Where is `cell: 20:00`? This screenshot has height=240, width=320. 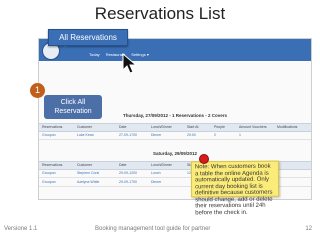
cell: 20:00 is located at coordinates (191, 135).